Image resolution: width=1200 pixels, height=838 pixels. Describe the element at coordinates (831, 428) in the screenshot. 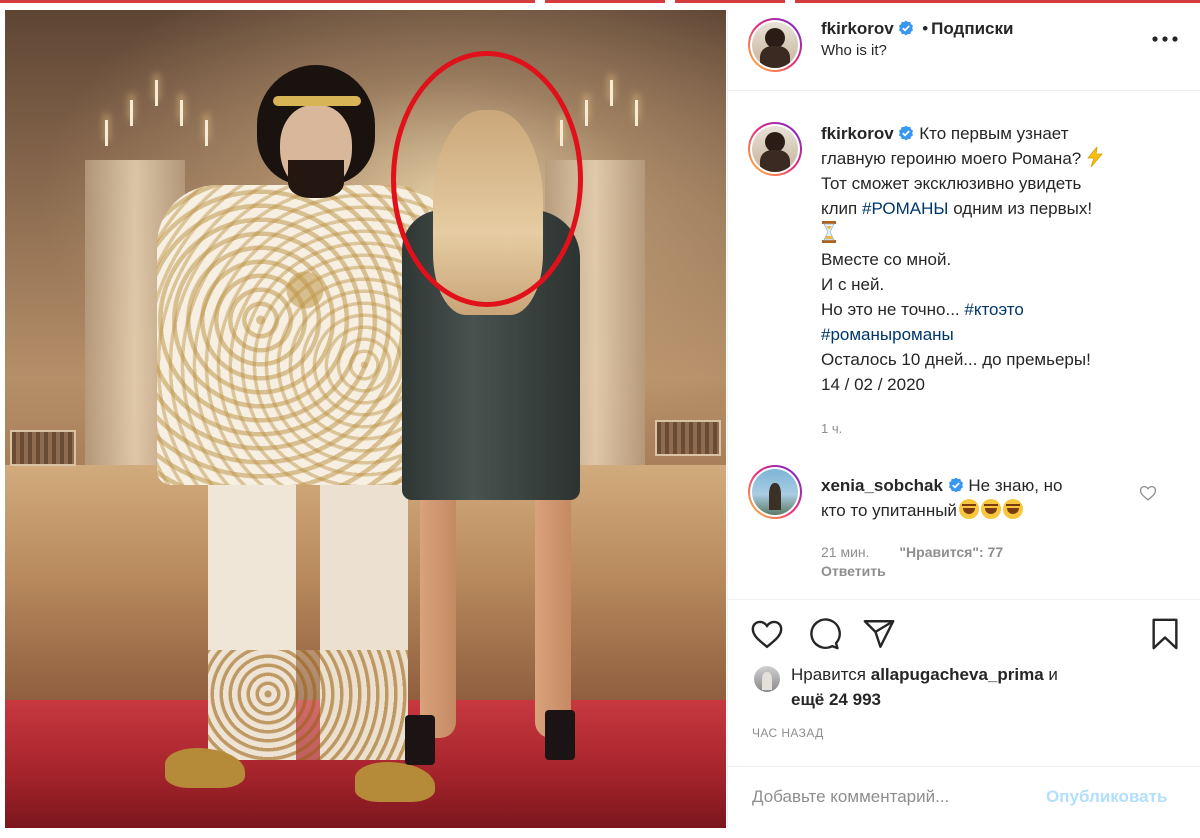

I see `caption-timestamp: 1 ч.` at that location.